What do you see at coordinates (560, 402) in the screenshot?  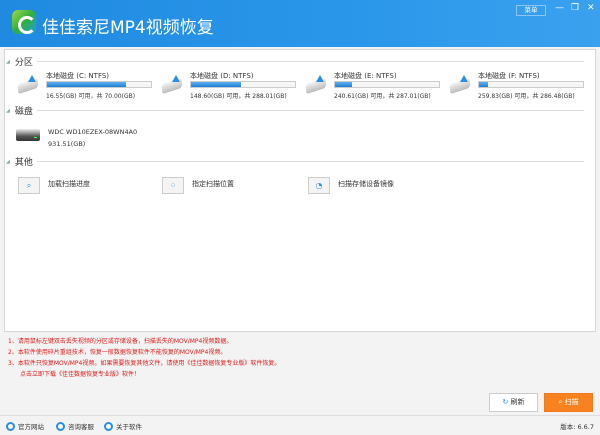 I see `search-icon: ⌕` at bounding box center [560, 402].